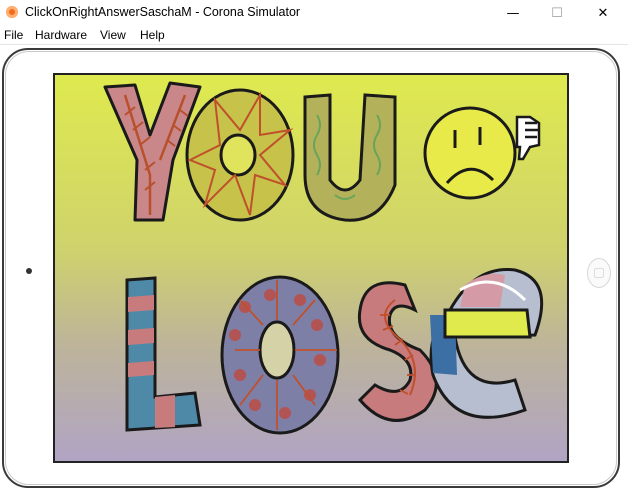 The image size is (628, 492). What do you see at coordinates (163, 354) in the screenshot?
I see `letter-l` at bounding box center [163, 354].